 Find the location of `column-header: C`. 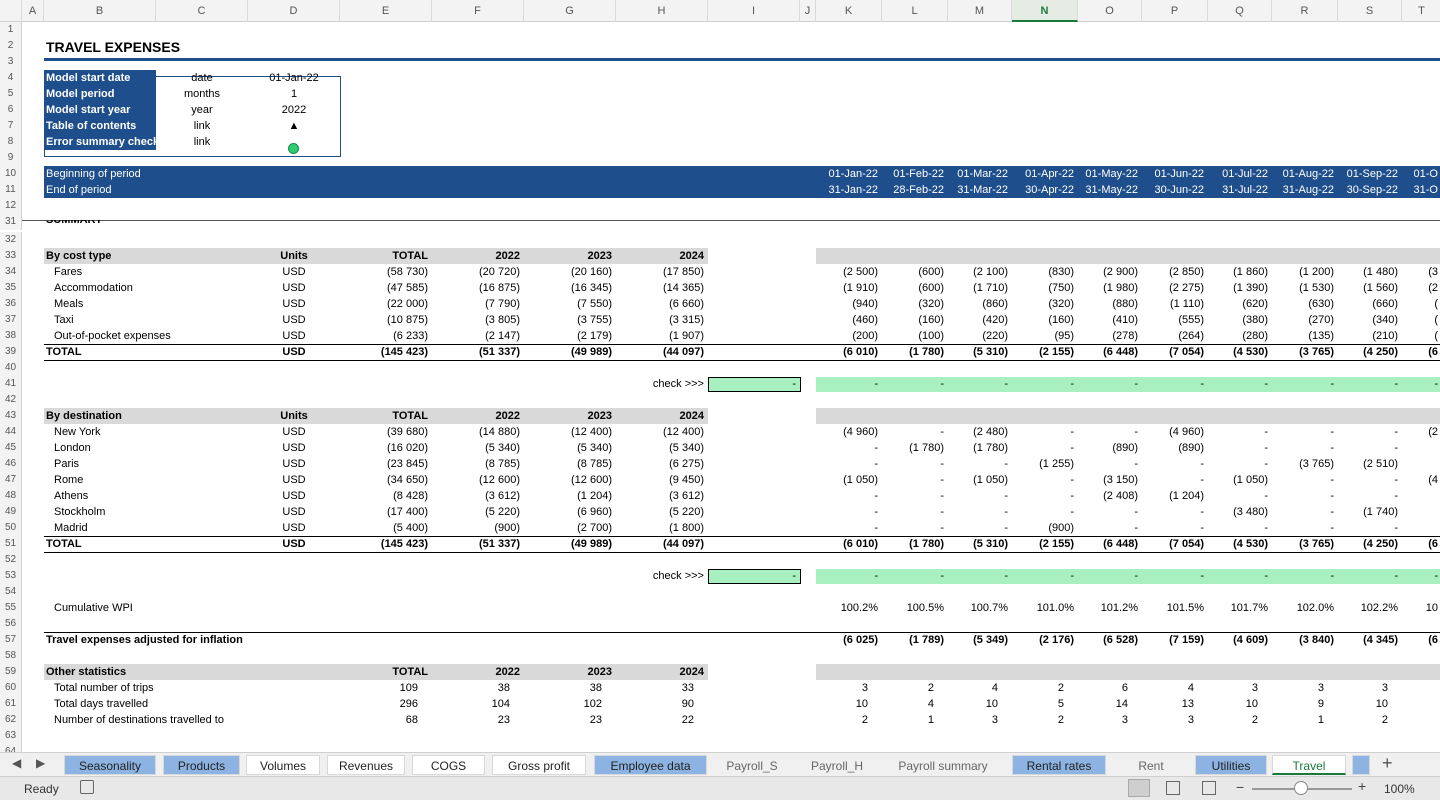

column-header: C is located at coordinates (202, 11).